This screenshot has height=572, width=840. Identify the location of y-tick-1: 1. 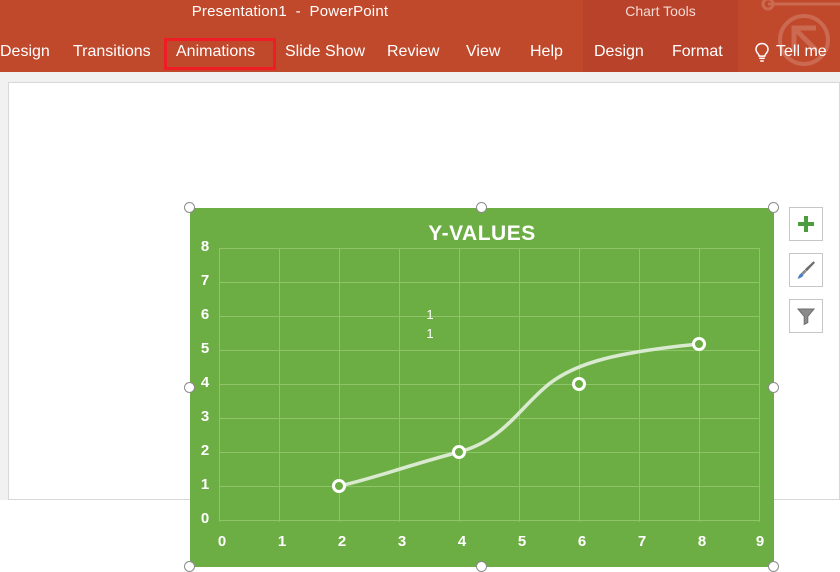
(205, 484).